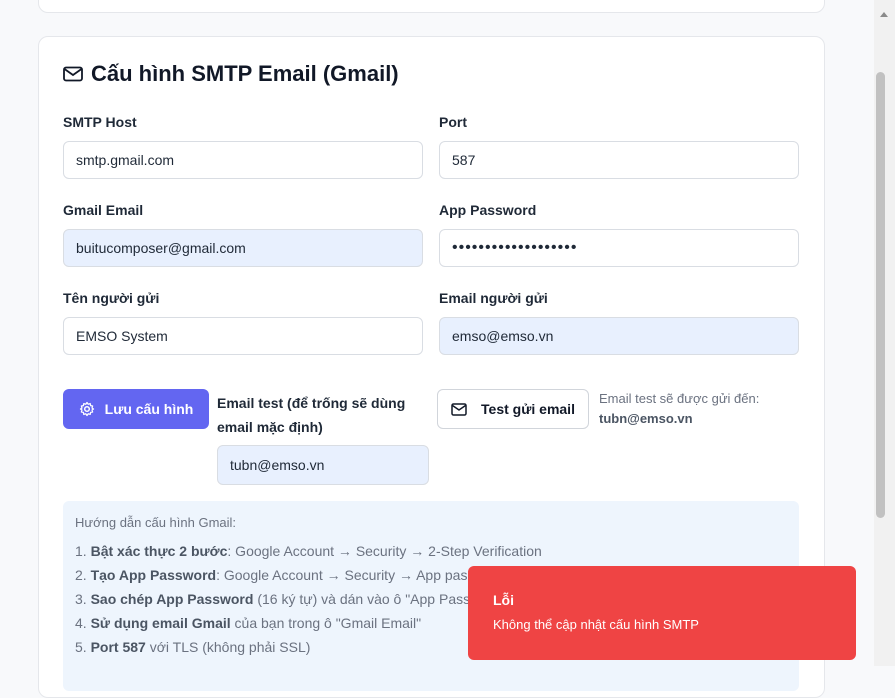 The image size is (895, 698). Describe the element at coordinates (662, 613) in the screenshot. I see `error-toast: Lỗi Không thể cập nhật cấu hình SMTP` at that location.